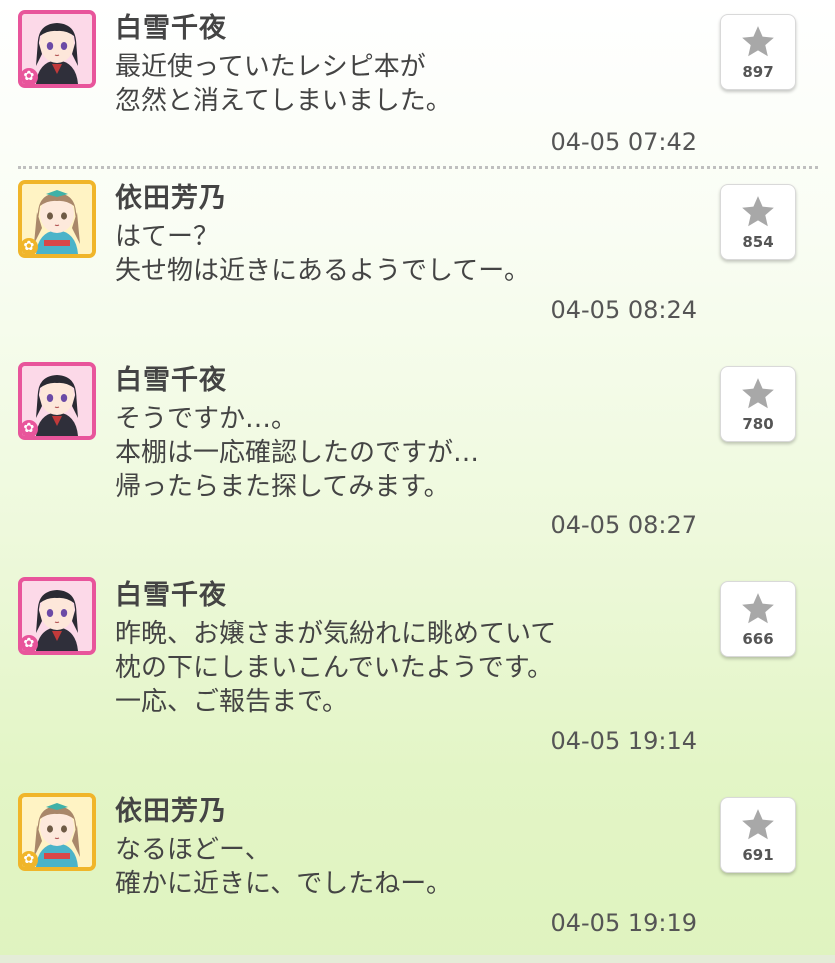 The height and width of the screenshot is (963, 835). Describe the element at coordinates (322, 254) in the screenshot. I see `message-text: はてー？ 失せ物は近きにあるようでしてー。` at that location.